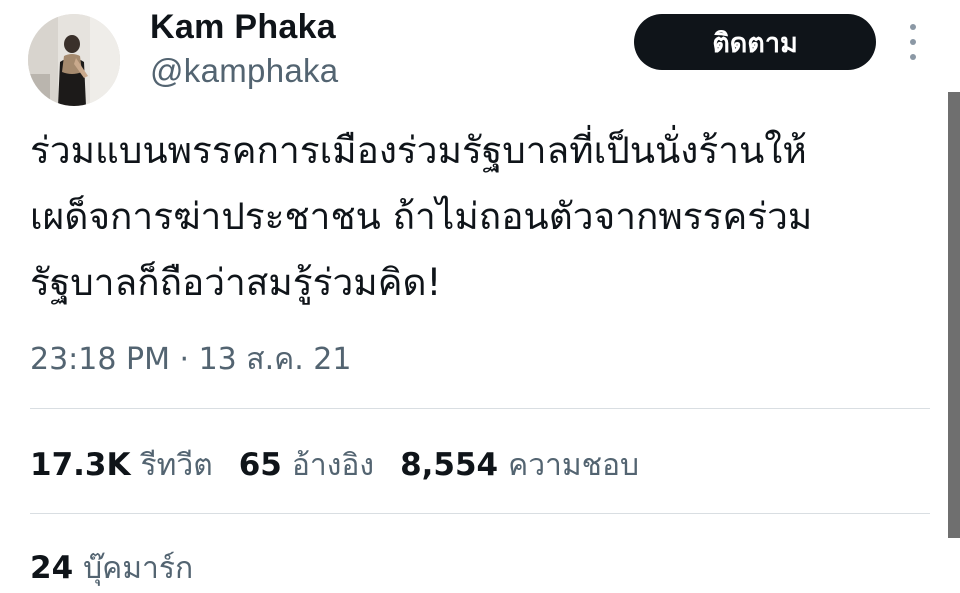  What do you see at coordinates (574, 465) in the screenshot?
I see `likes-label: ความชอบ` at bounding box center [574, 465].